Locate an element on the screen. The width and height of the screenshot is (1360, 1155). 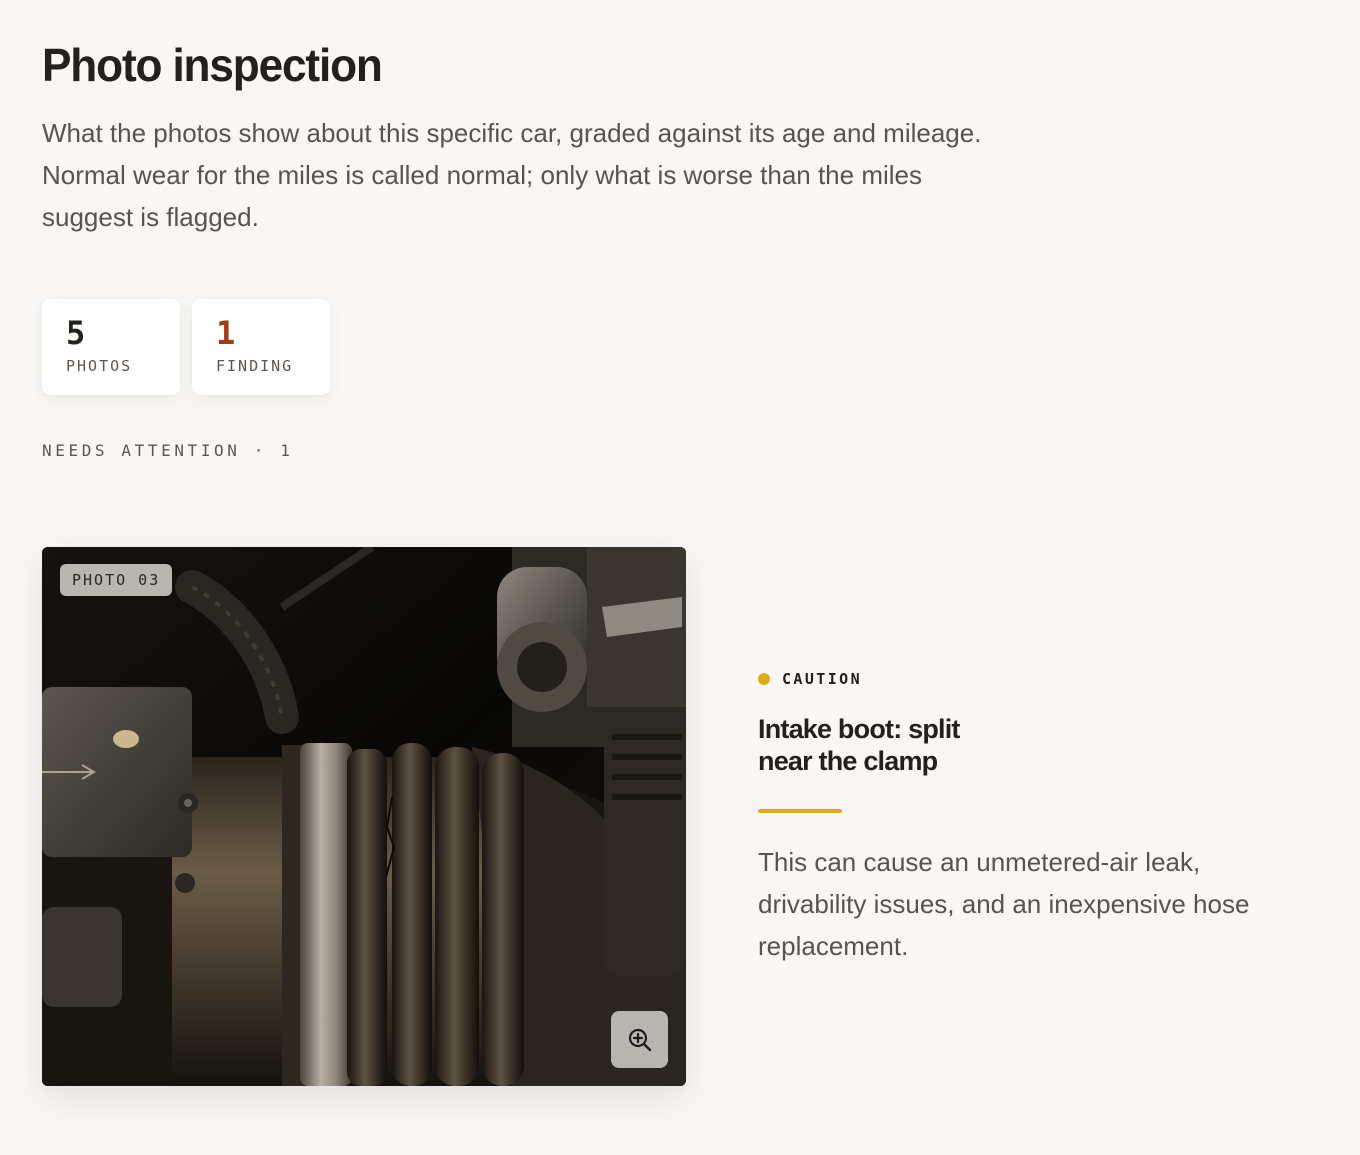
photo-tag: PHOTO 03 is located at coordinates (116, 580).